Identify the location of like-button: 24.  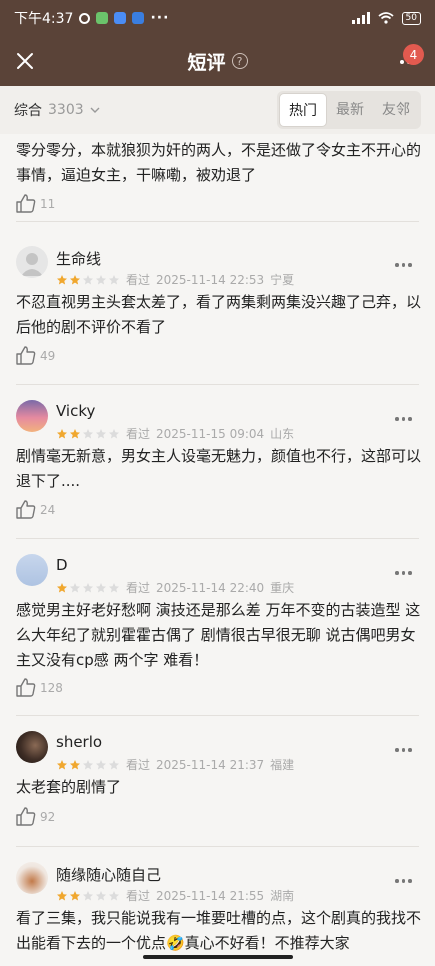
(35, 509).